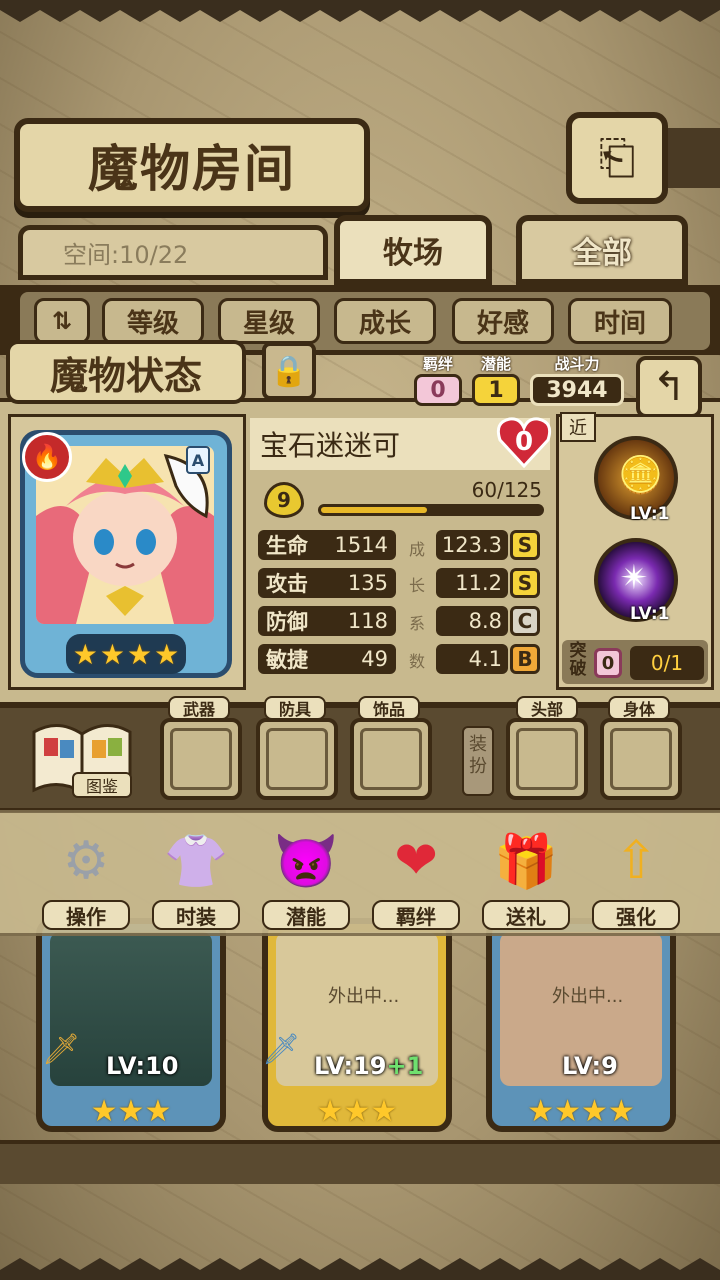 The image size is (720, 1280). I want to click on demon-icon: 👿, so click(306, 861).